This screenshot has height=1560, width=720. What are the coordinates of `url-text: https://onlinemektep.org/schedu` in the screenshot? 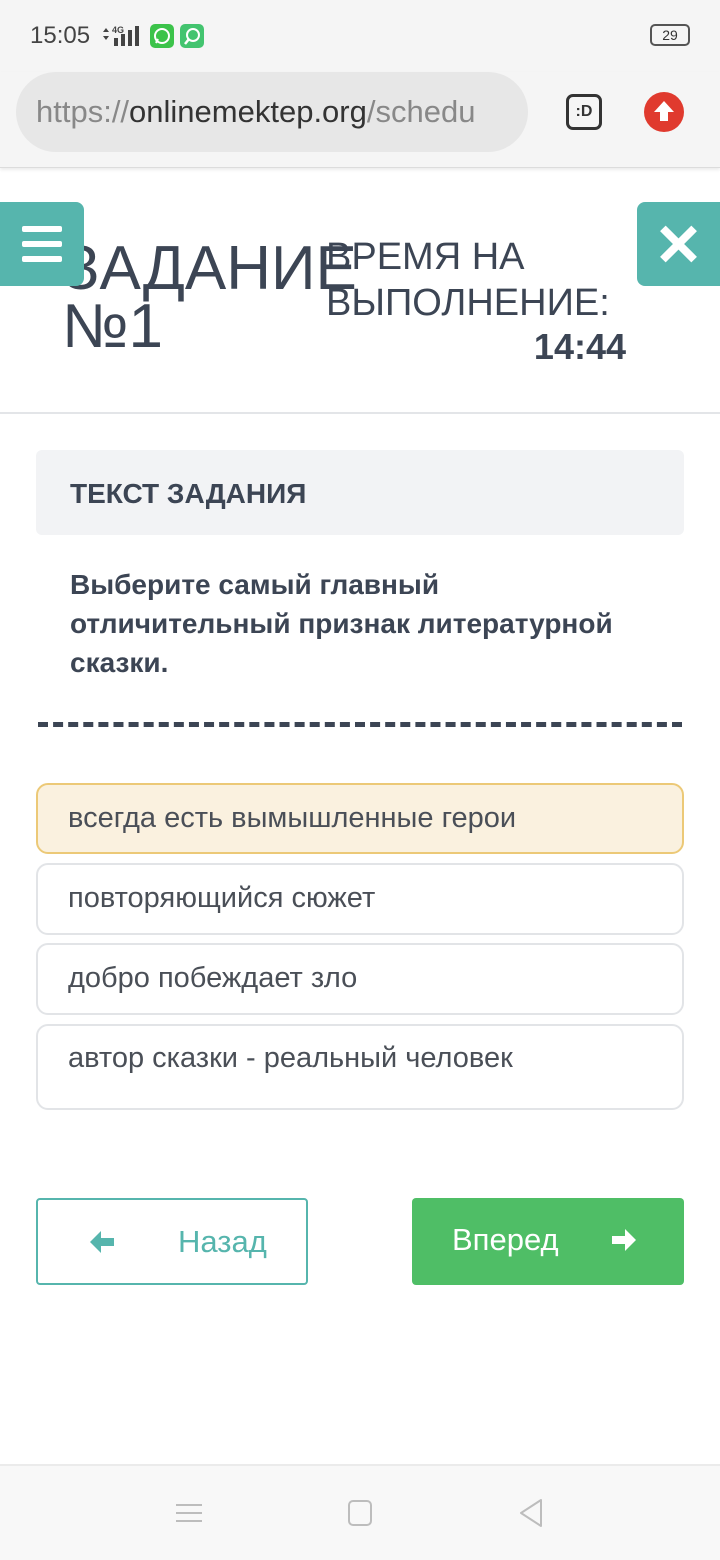 It's located at (255, 112).